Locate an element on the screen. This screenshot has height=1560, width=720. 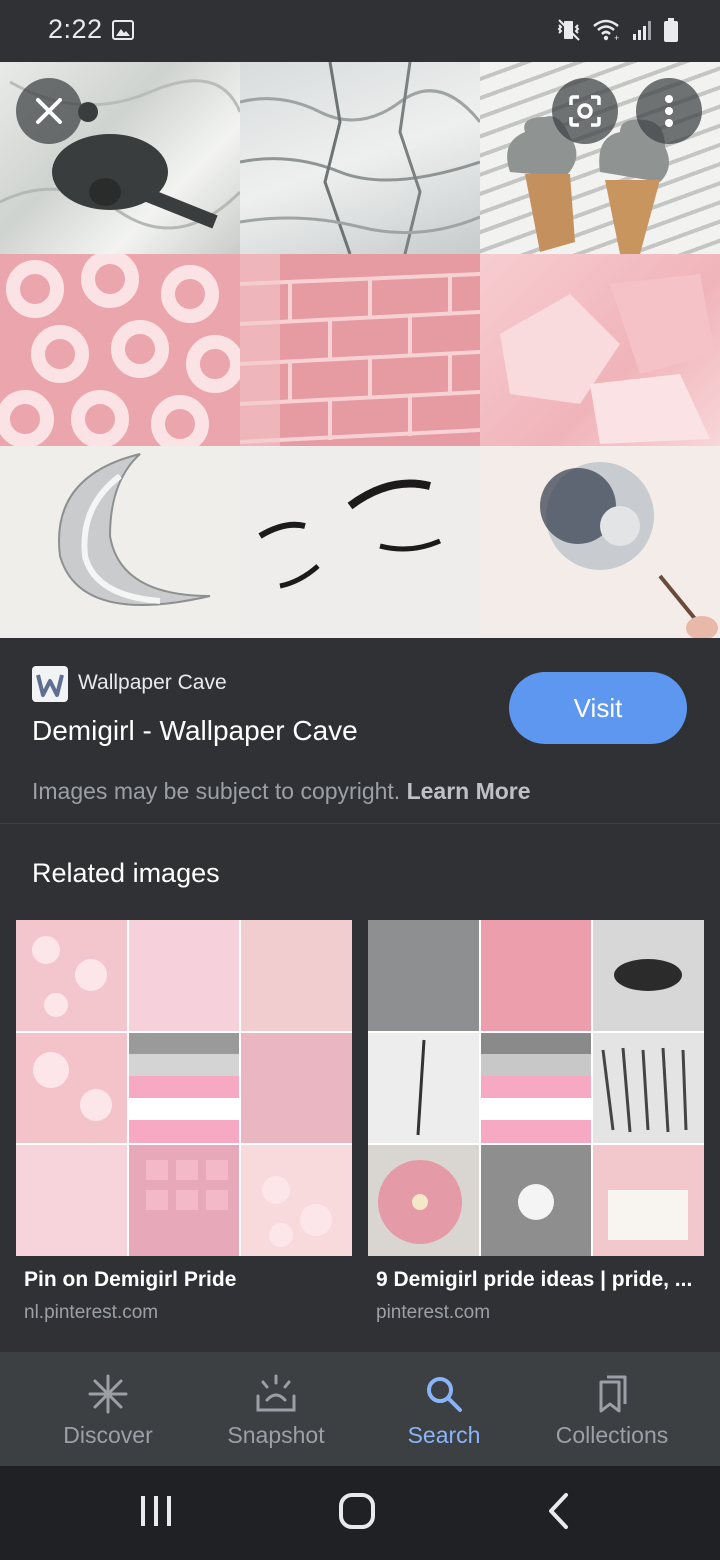
system-navigation-bar is located at coordinates (360, 1513).